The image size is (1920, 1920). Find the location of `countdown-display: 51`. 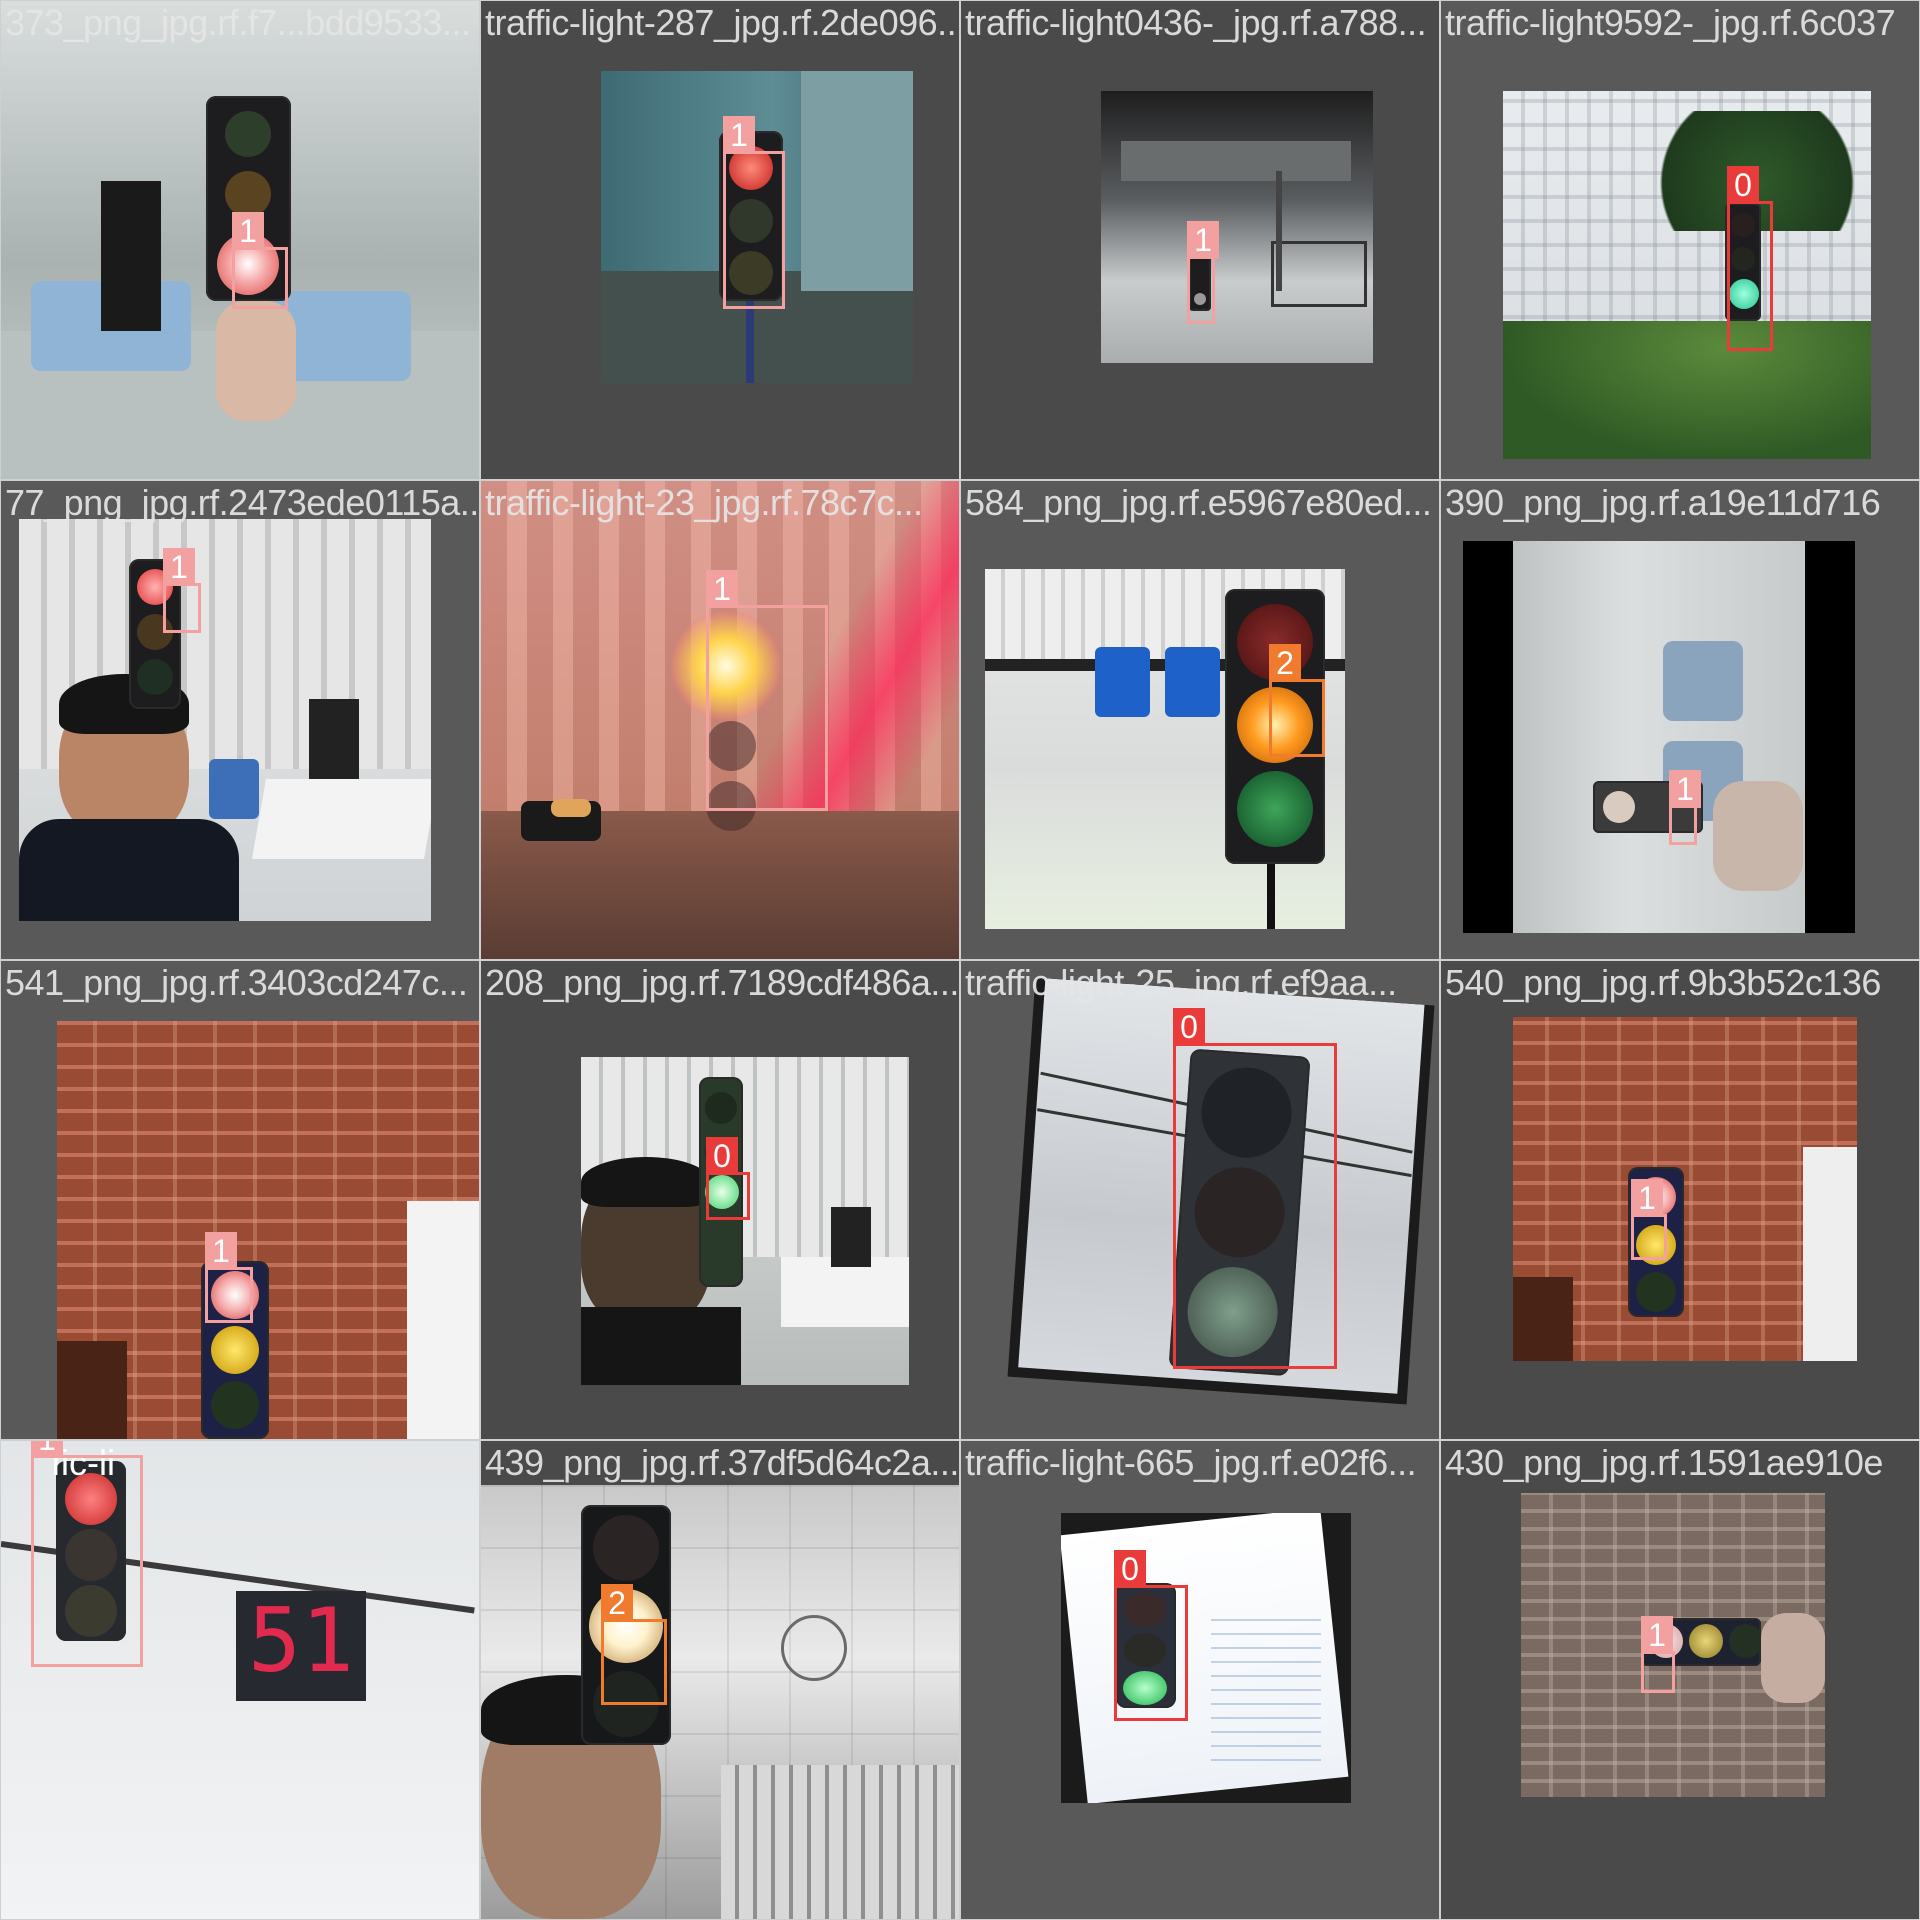

countdown-display: 51 is located at coordinates (301, 1640).